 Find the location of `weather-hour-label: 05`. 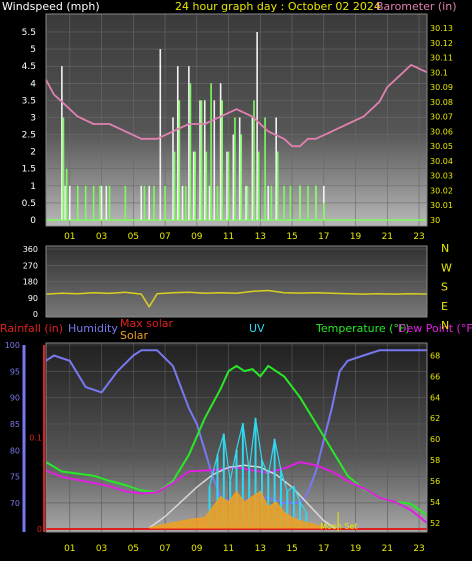

weather-hour-label: 05 is located at coordinates (133, 549).